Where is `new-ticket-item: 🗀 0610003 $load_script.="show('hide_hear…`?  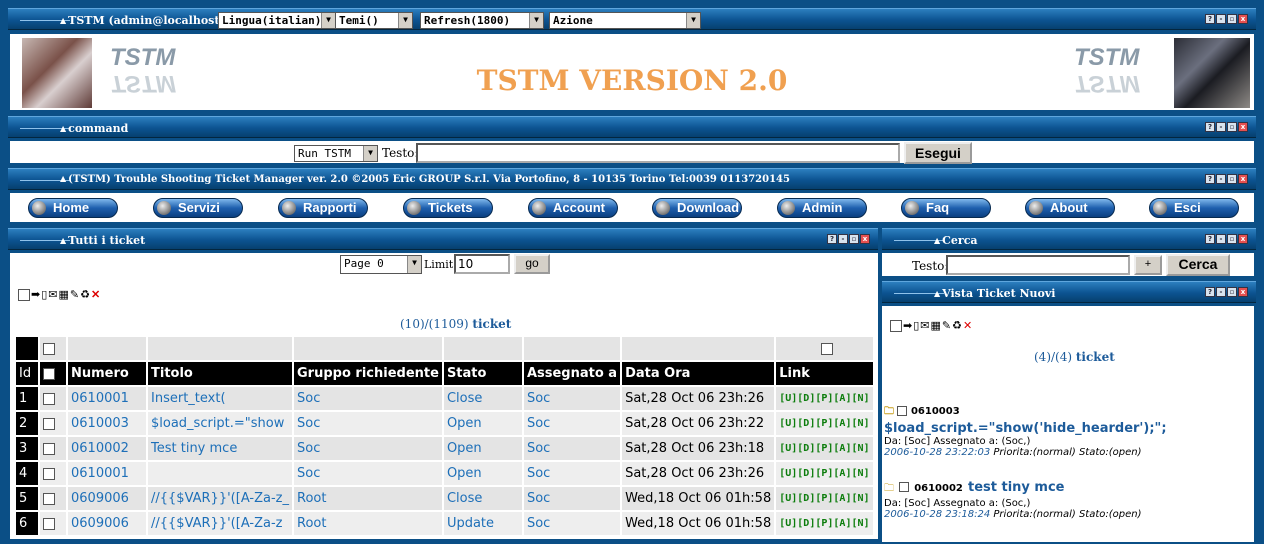
new-ticket-item: 🗀 0610003 $load_script.="show('hide_hear… is located at coordinates (1069, 431).